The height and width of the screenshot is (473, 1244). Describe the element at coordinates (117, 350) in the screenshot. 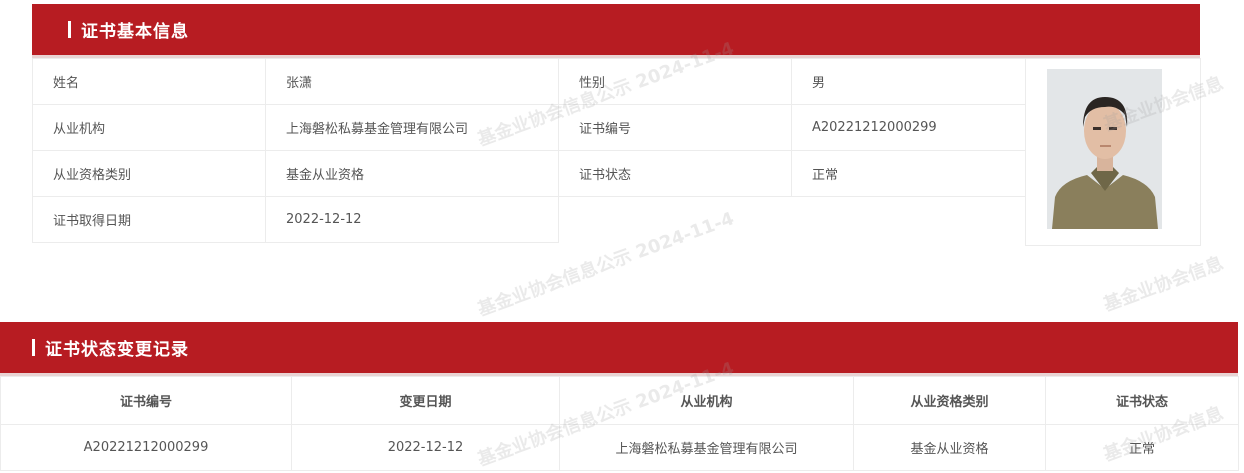

I see `section-title: 证书状态变更记录` at that location.